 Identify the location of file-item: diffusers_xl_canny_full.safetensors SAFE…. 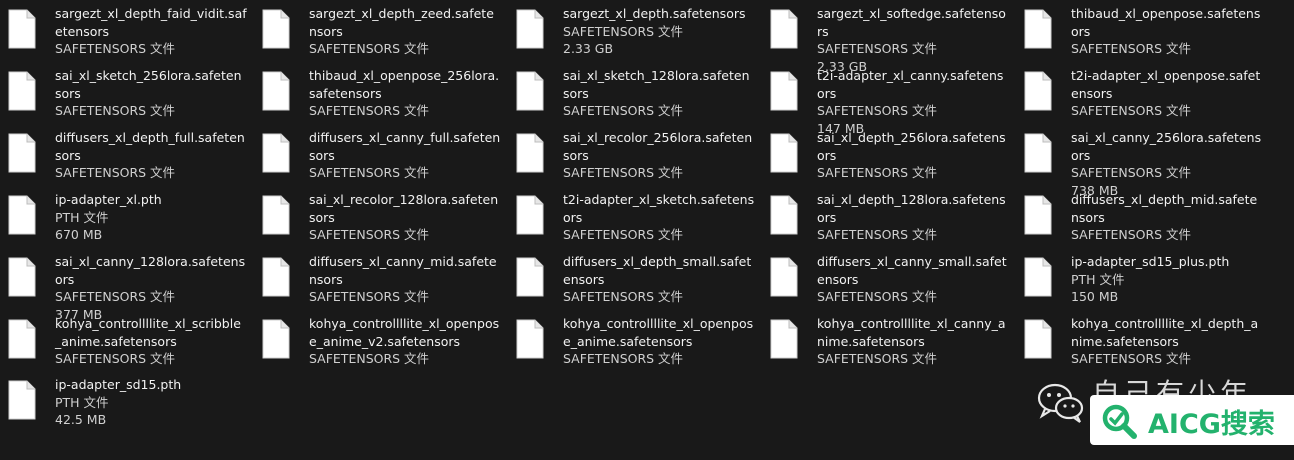
(379, 159).